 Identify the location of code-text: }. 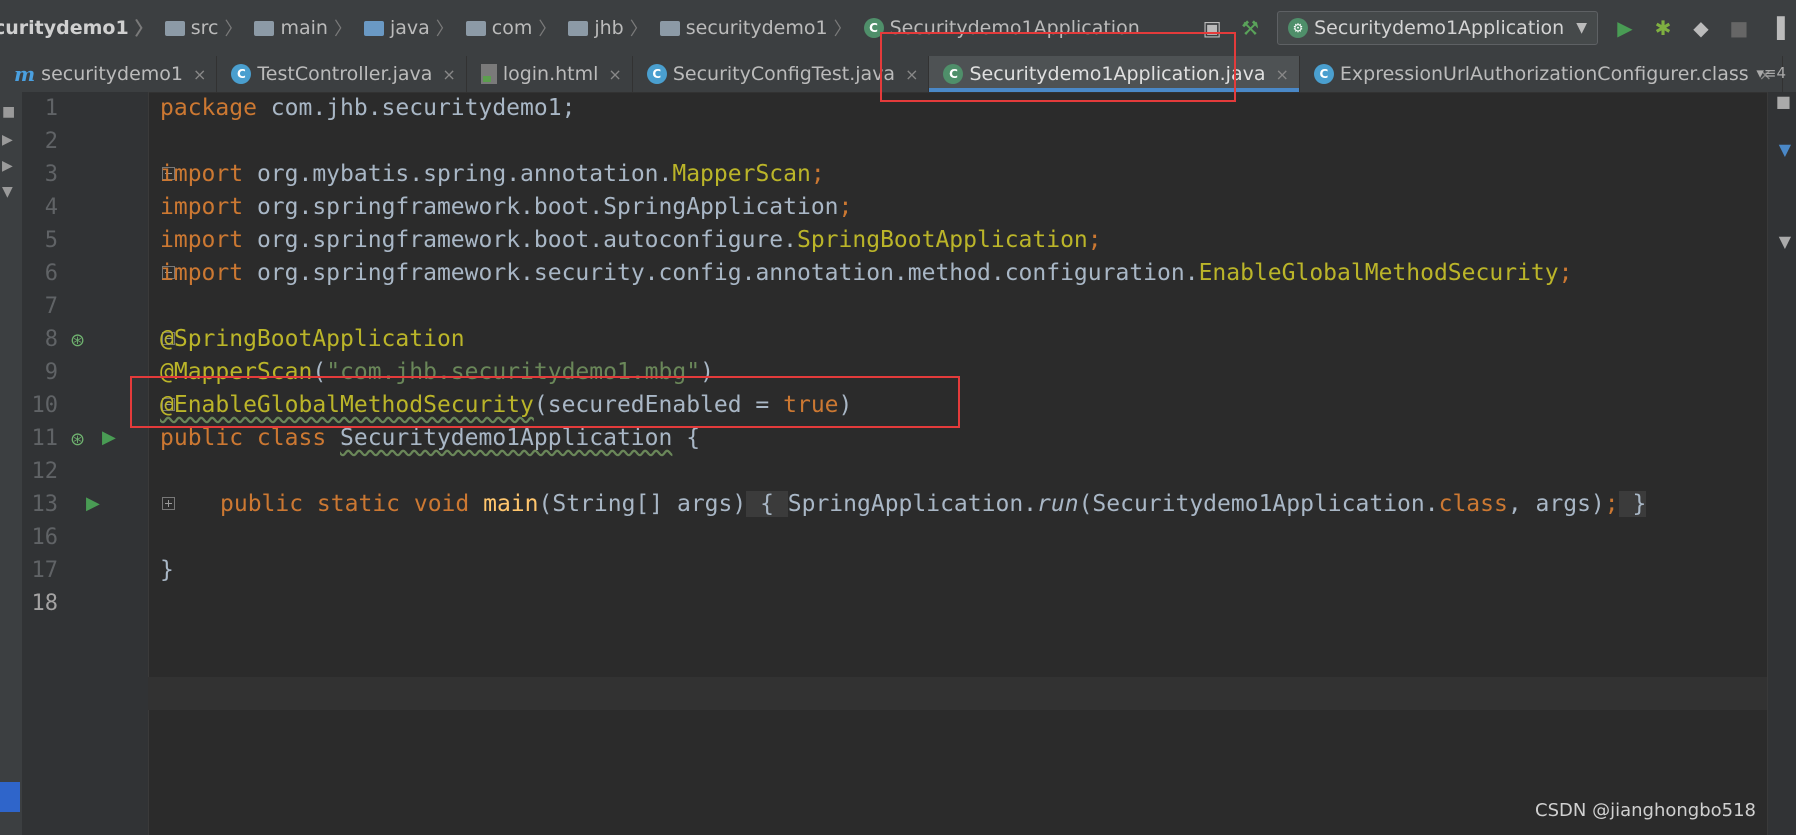
(167, 570).